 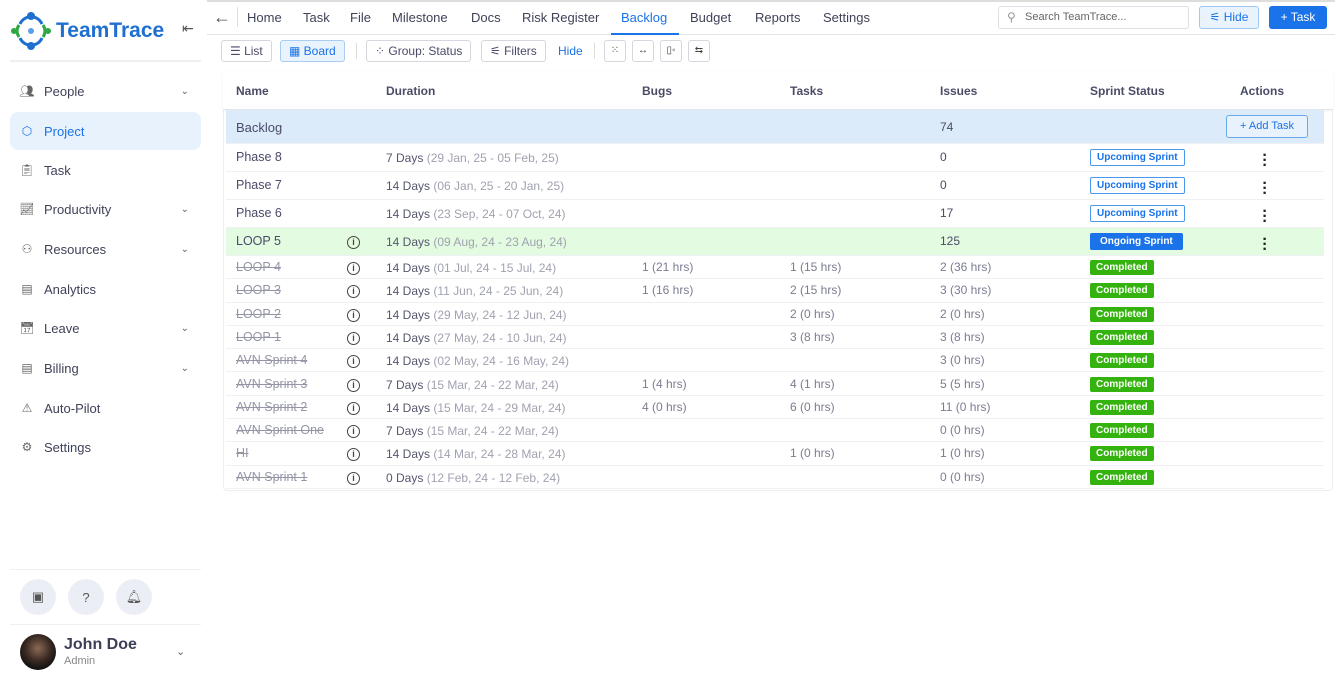 I want to click on sidebar-item-billing: ▤ Billing ⌄, so click(x=105, y=368).